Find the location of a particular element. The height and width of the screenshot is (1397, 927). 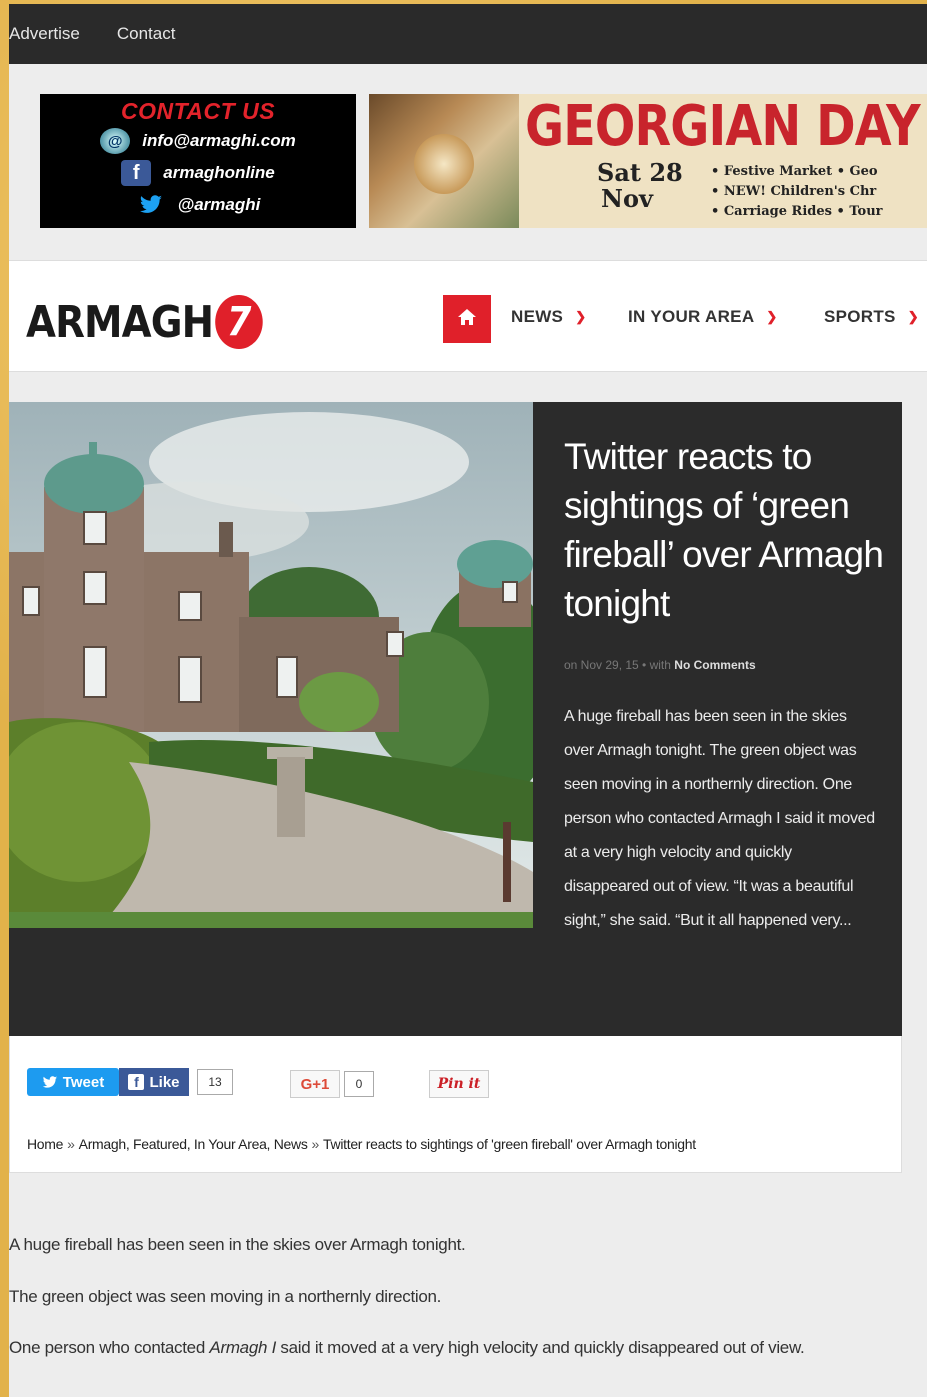

article-meta: on Nov 29, 15 • with No Comments is located at coordinates (660, 665).